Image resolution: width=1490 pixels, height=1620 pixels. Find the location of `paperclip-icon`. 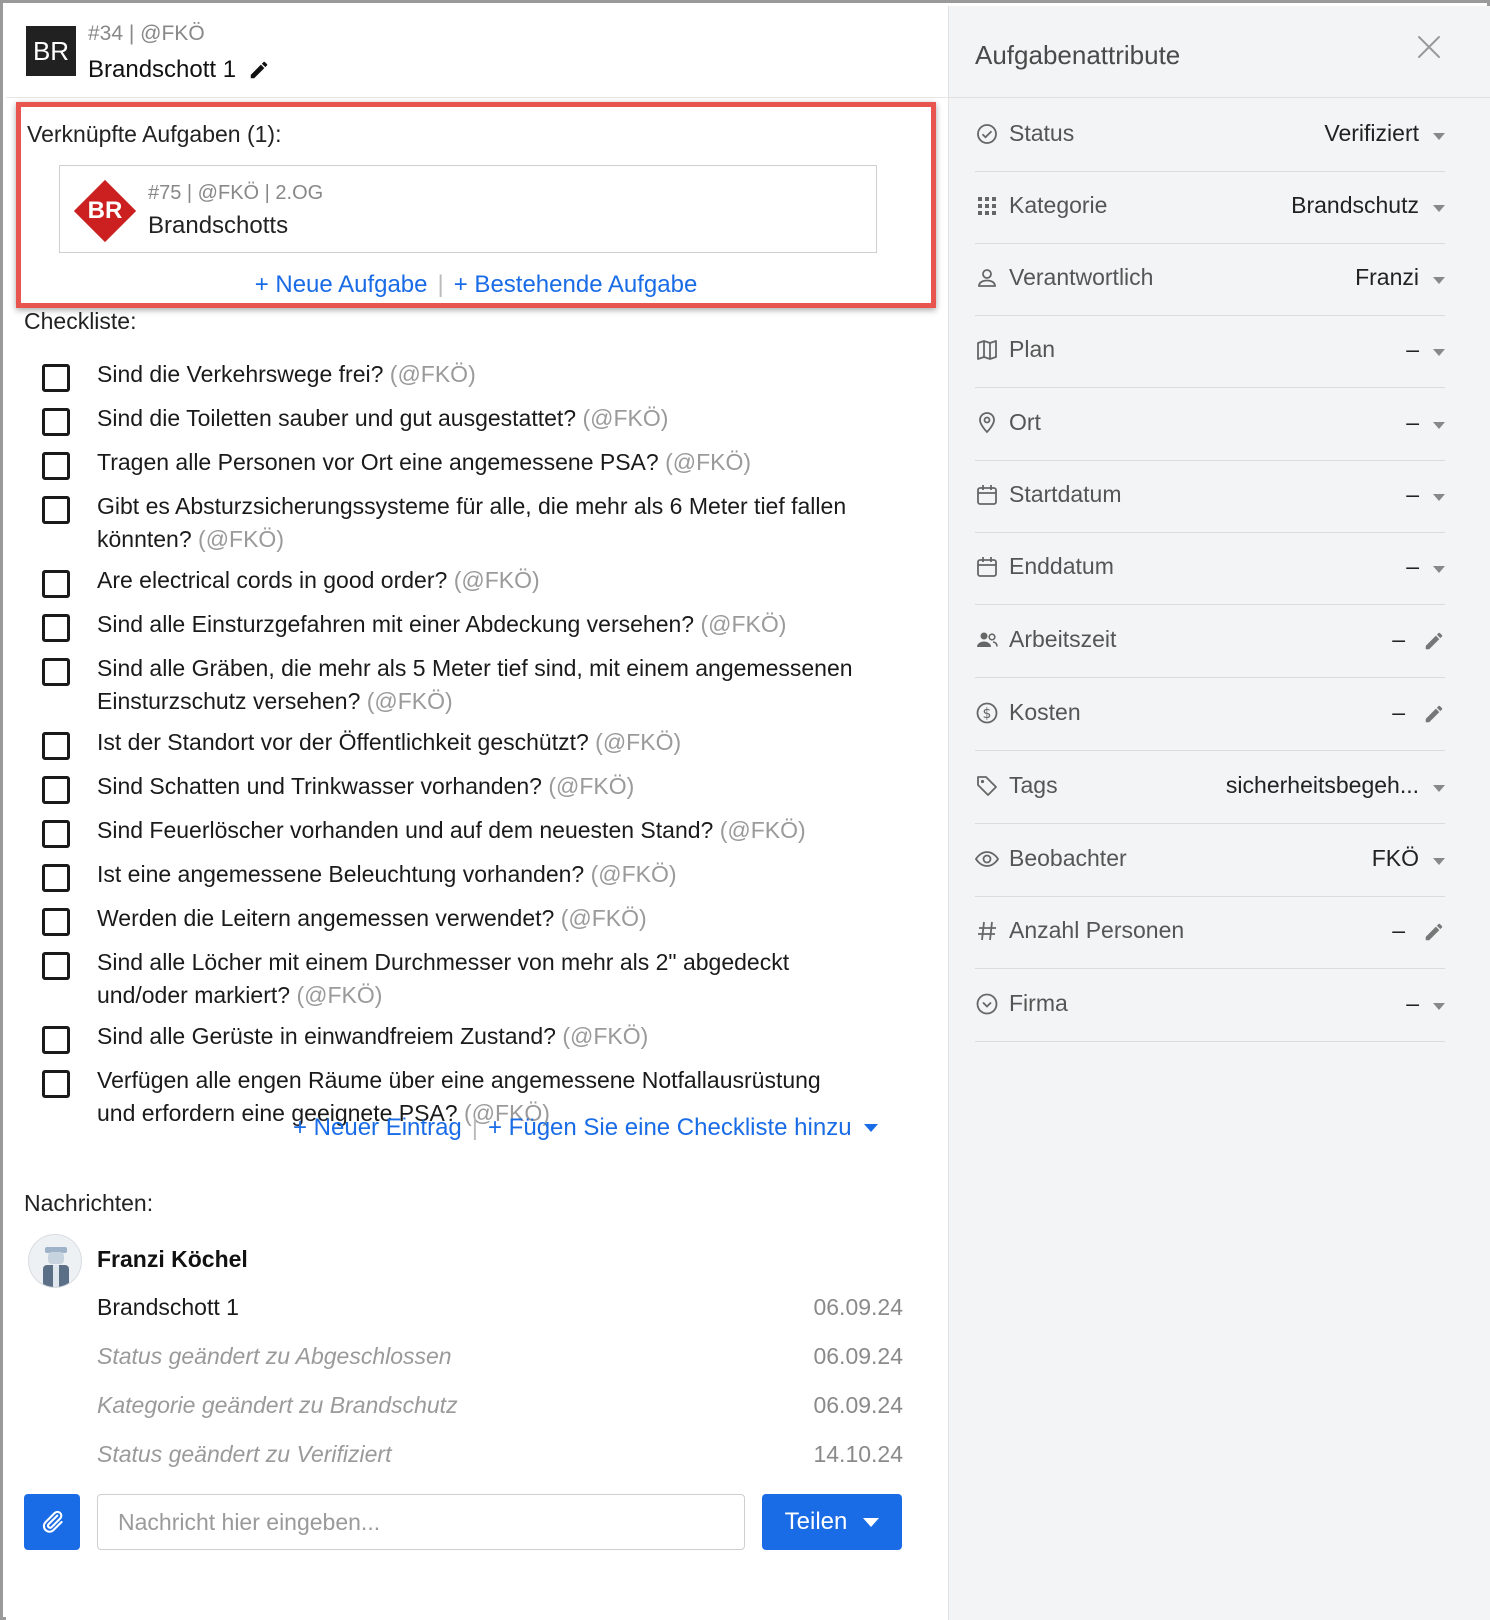

paperclip-icon is located at coordinates (52, 1521).